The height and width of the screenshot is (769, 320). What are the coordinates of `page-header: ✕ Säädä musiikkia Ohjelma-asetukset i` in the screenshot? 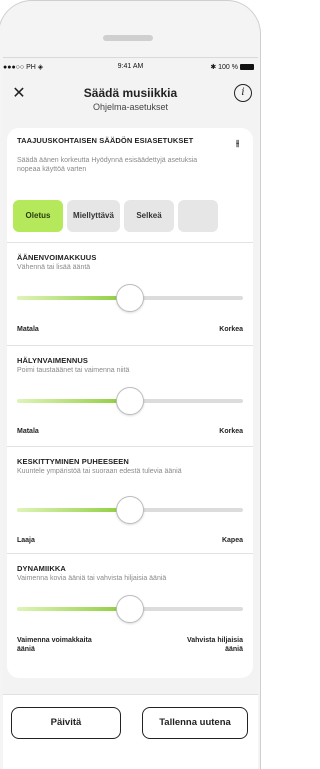 It's located at (130, 100).